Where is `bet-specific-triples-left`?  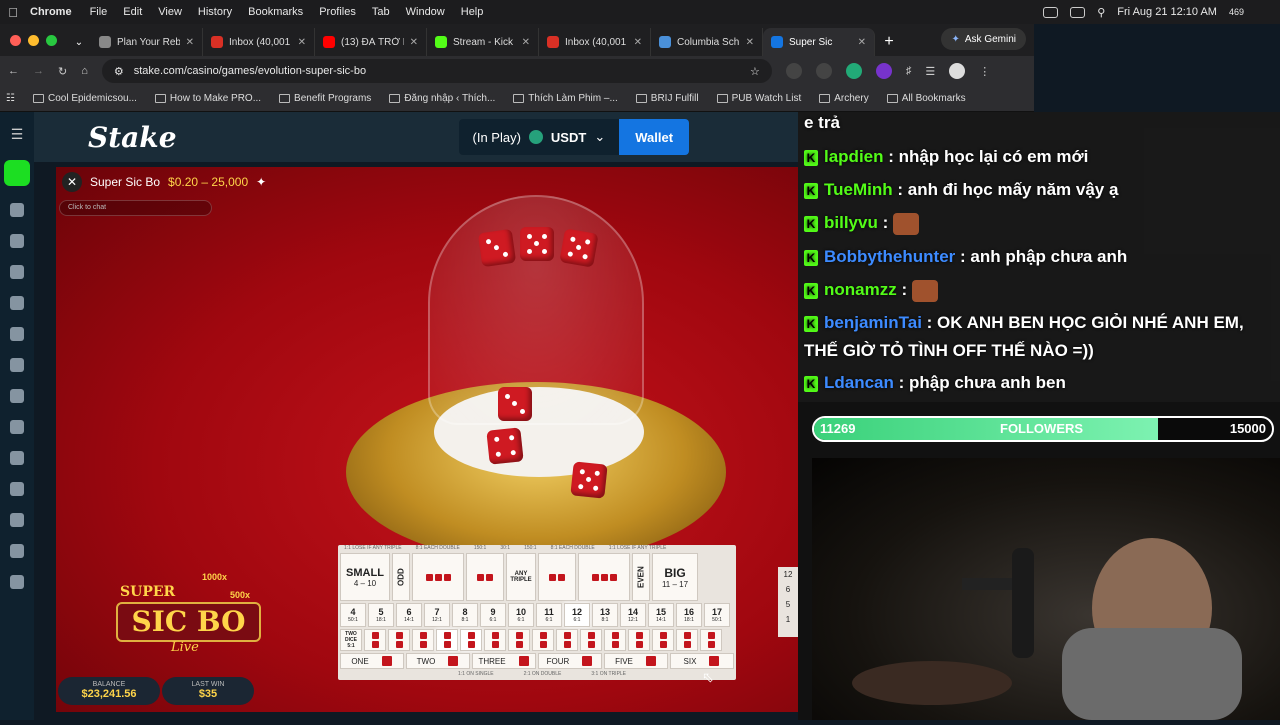 bet-specific-triples-left is located at coordinates (485, 577).